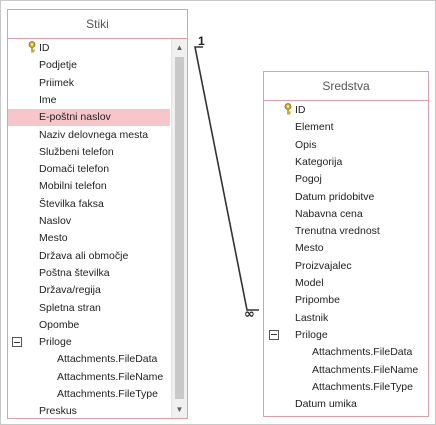  What do you see at coordinates (345, 145) in the screenshot?
I see `field-row: Opis` at bounding box center [345, 145].